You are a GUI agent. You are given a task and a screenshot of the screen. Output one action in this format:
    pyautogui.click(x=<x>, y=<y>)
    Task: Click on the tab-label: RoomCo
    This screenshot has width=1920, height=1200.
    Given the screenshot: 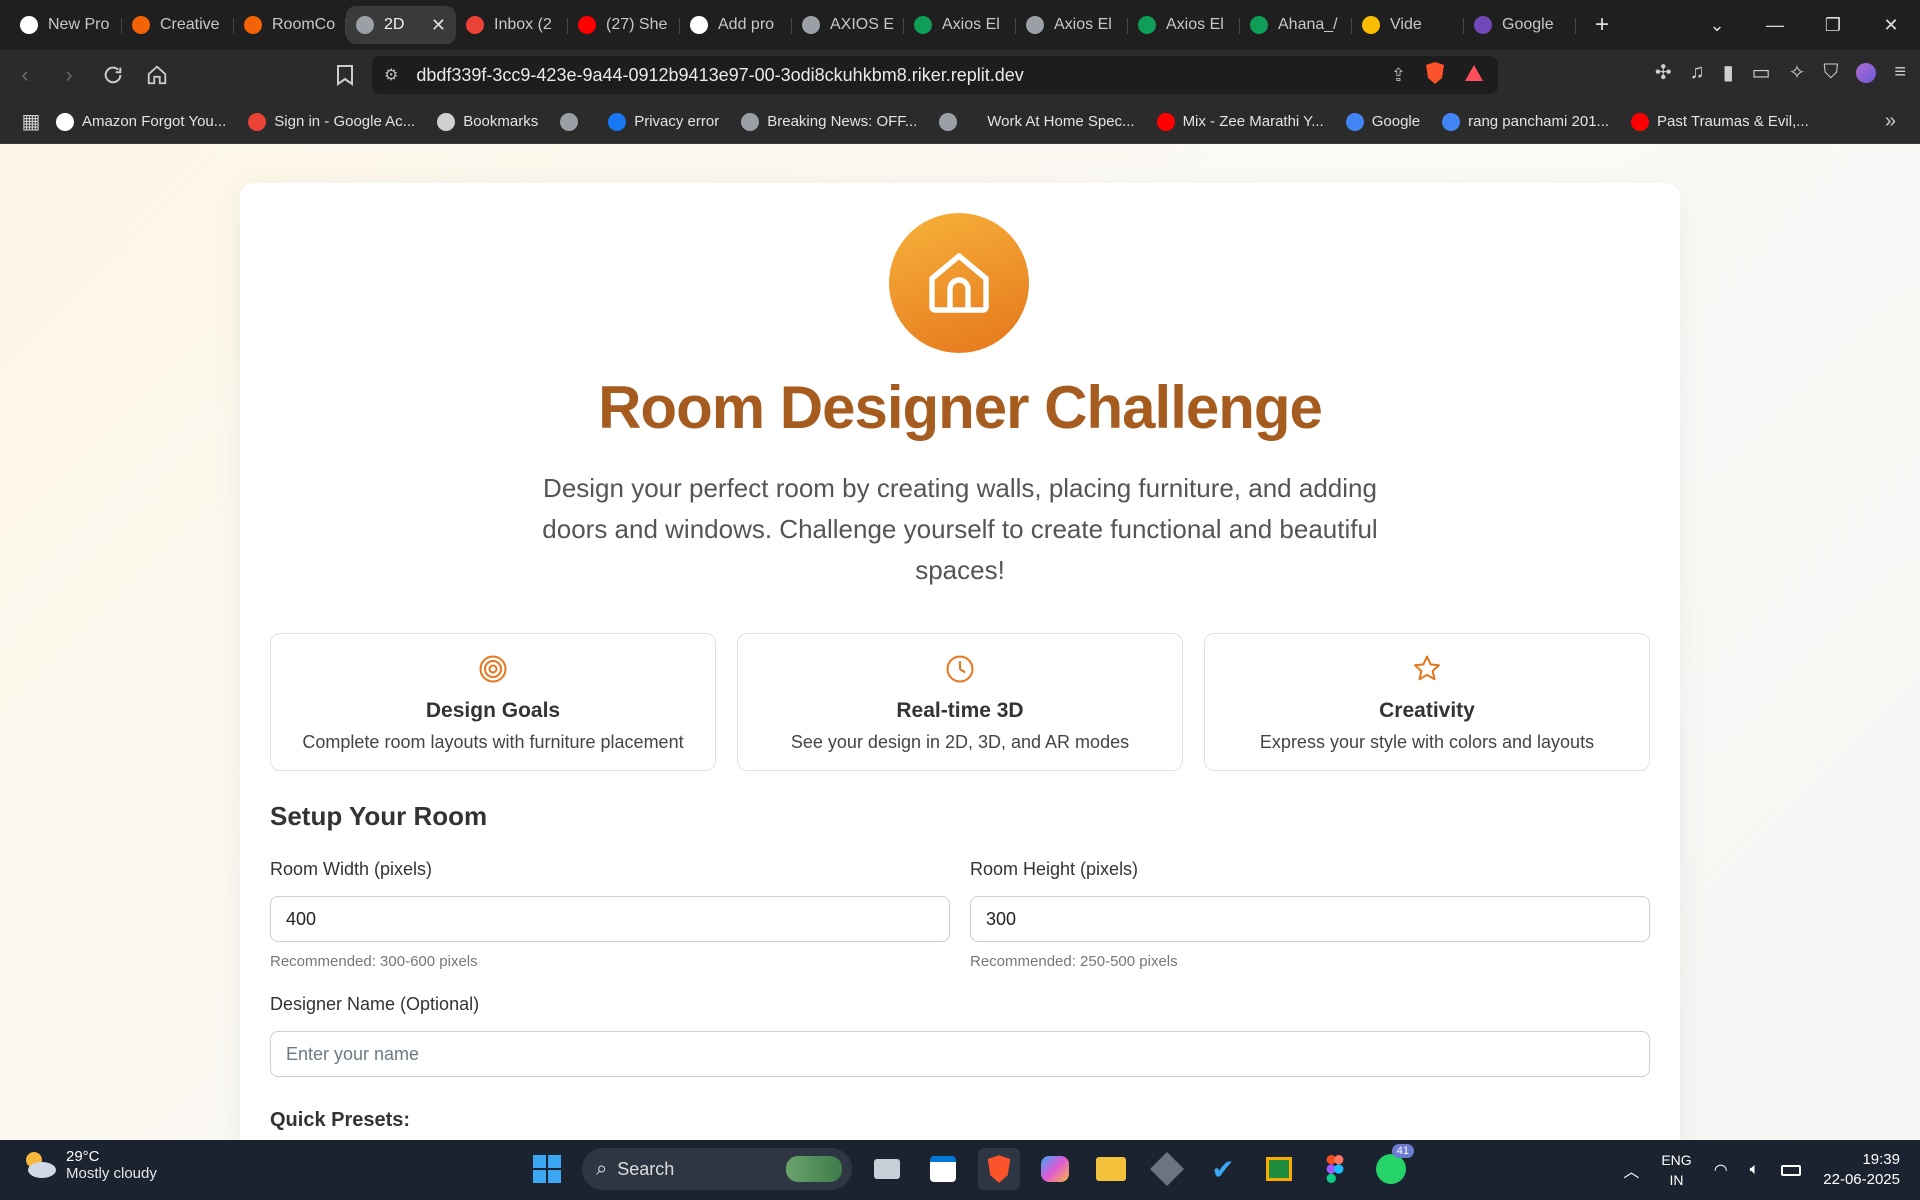 What is the action you would take?
    pyautogui.click(x=304, y=24)
    